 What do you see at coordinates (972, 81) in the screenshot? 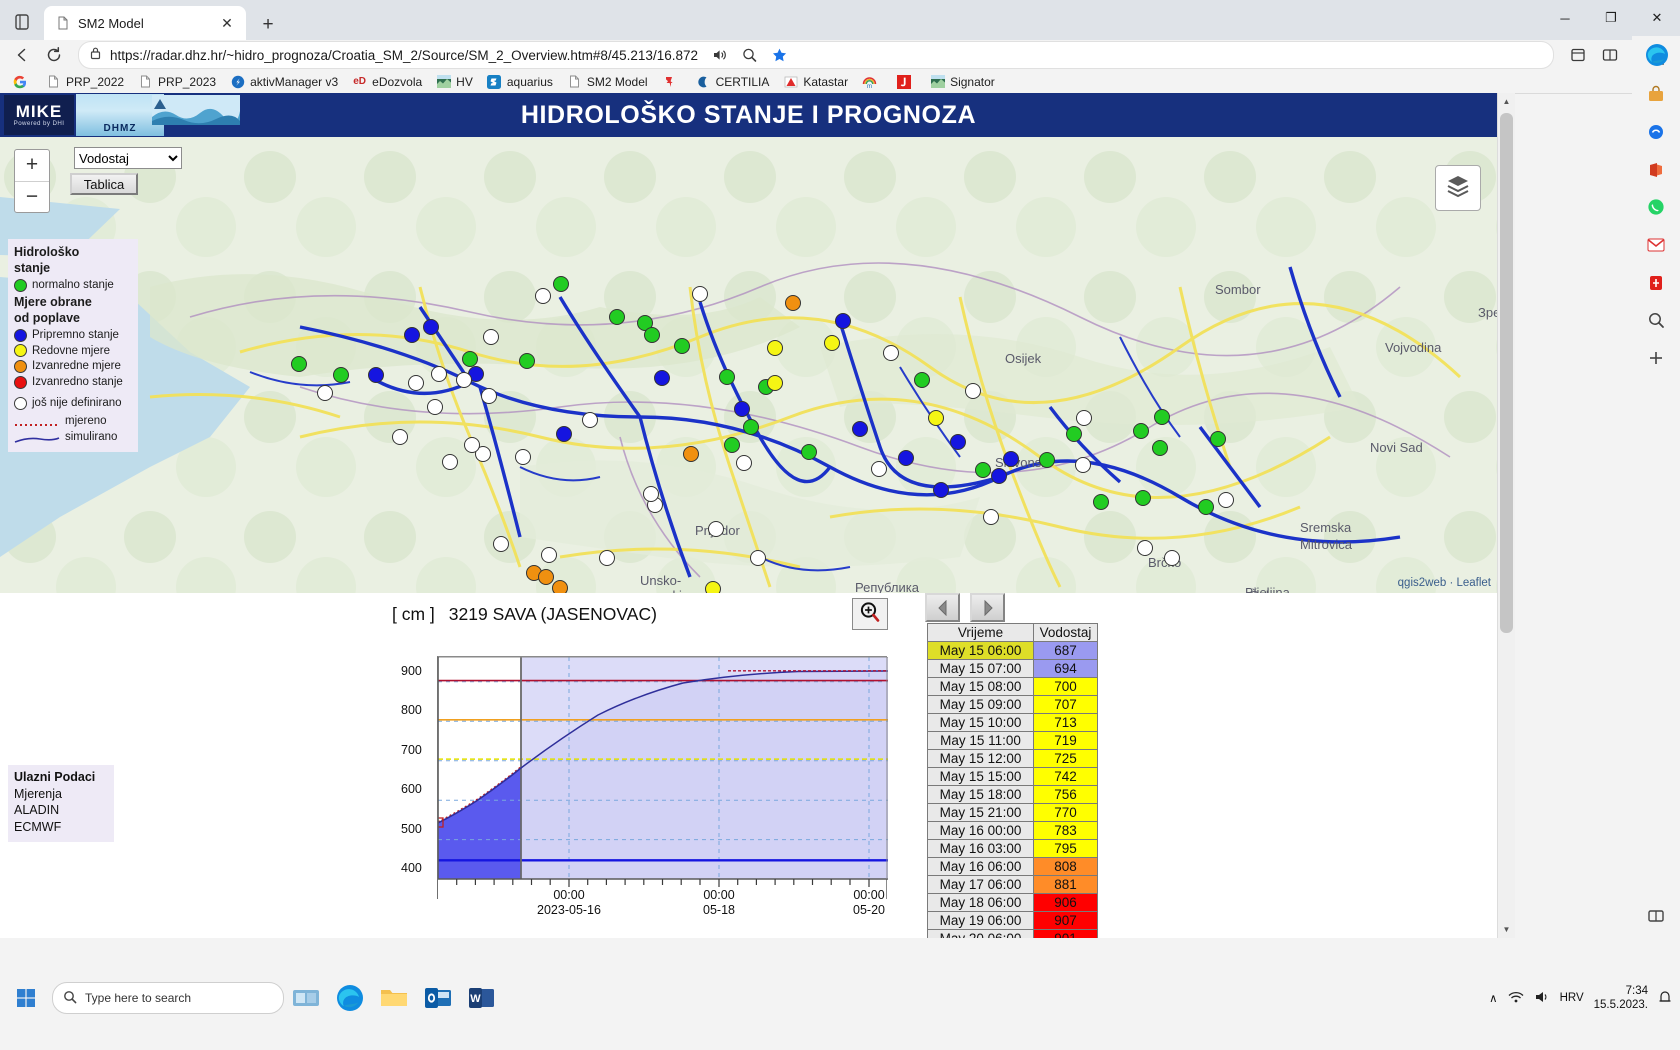
I see `bookmark-label: Signator` at bounding box center [972, 81].